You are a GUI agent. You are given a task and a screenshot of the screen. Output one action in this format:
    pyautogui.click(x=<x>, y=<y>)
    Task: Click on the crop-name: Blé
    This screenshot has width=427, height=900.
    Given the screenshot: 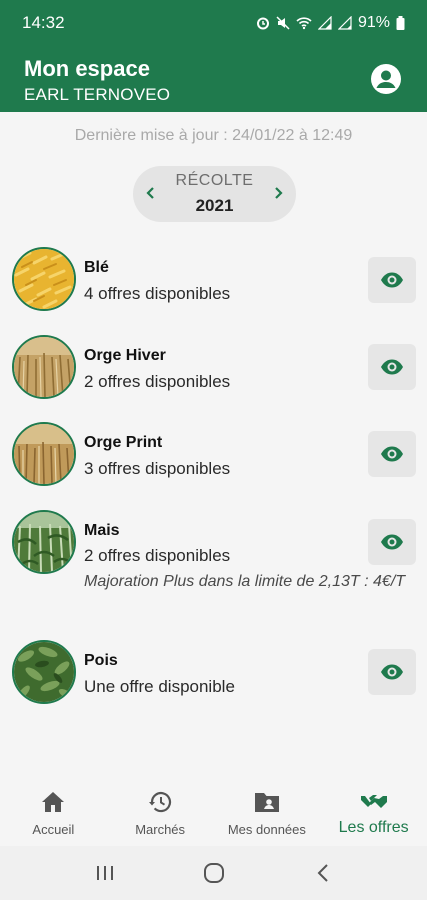 What is the action you would take?
    pyautogui.click(x=96, y=267)
    